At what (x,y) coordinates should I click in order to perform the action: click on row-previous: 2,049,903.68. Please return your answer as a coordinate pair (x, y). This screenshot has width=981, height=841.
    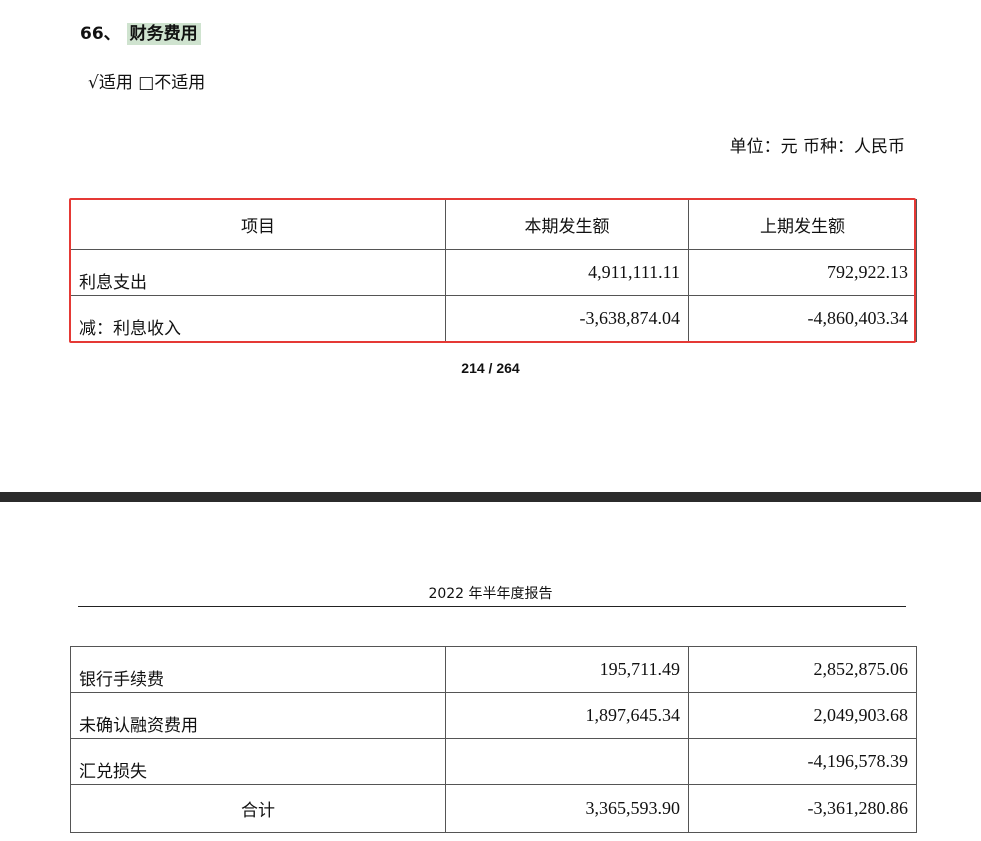
    Looking at the image, I should click on (802, 715).